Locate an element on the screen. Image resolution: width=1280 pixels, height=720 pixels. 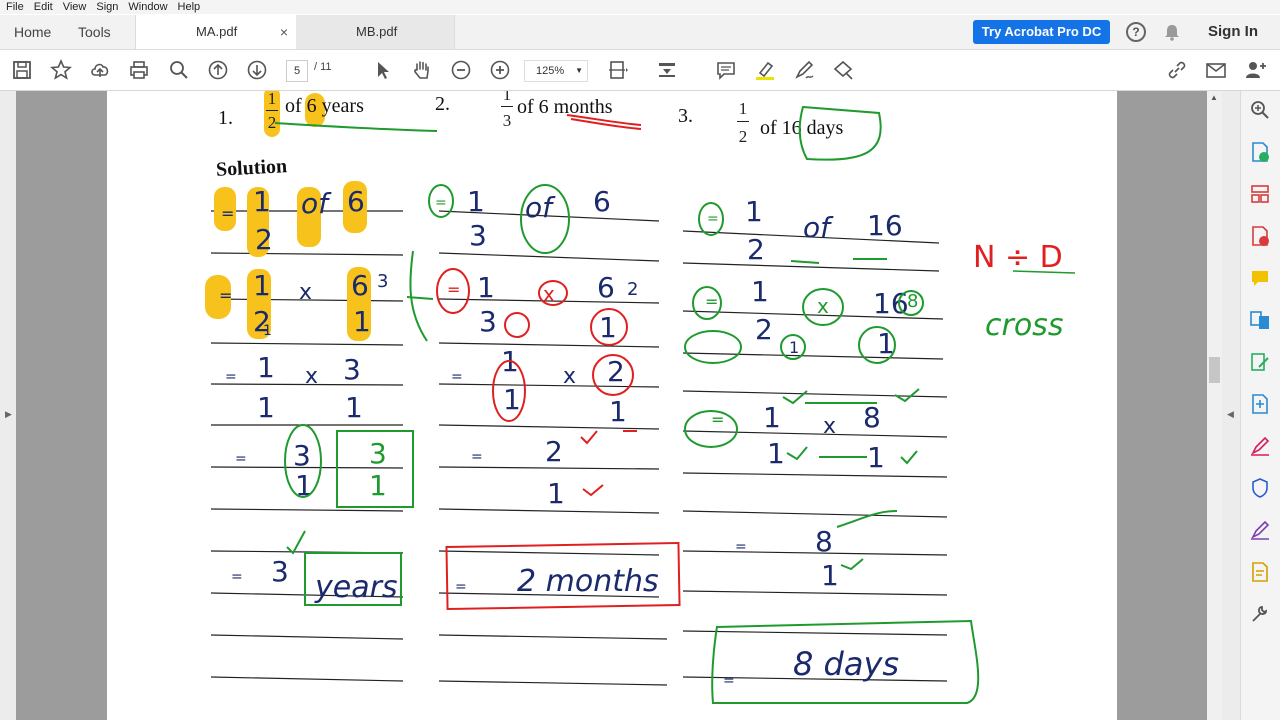
menu-window: Window is located at coordinates (147, 7).